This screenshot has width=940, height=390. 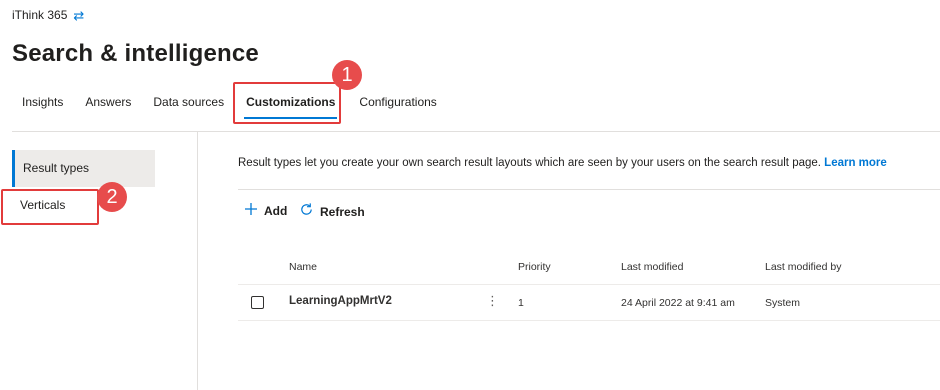 I want to click on refresh-button: Refresh, so click(x=332, y=211).